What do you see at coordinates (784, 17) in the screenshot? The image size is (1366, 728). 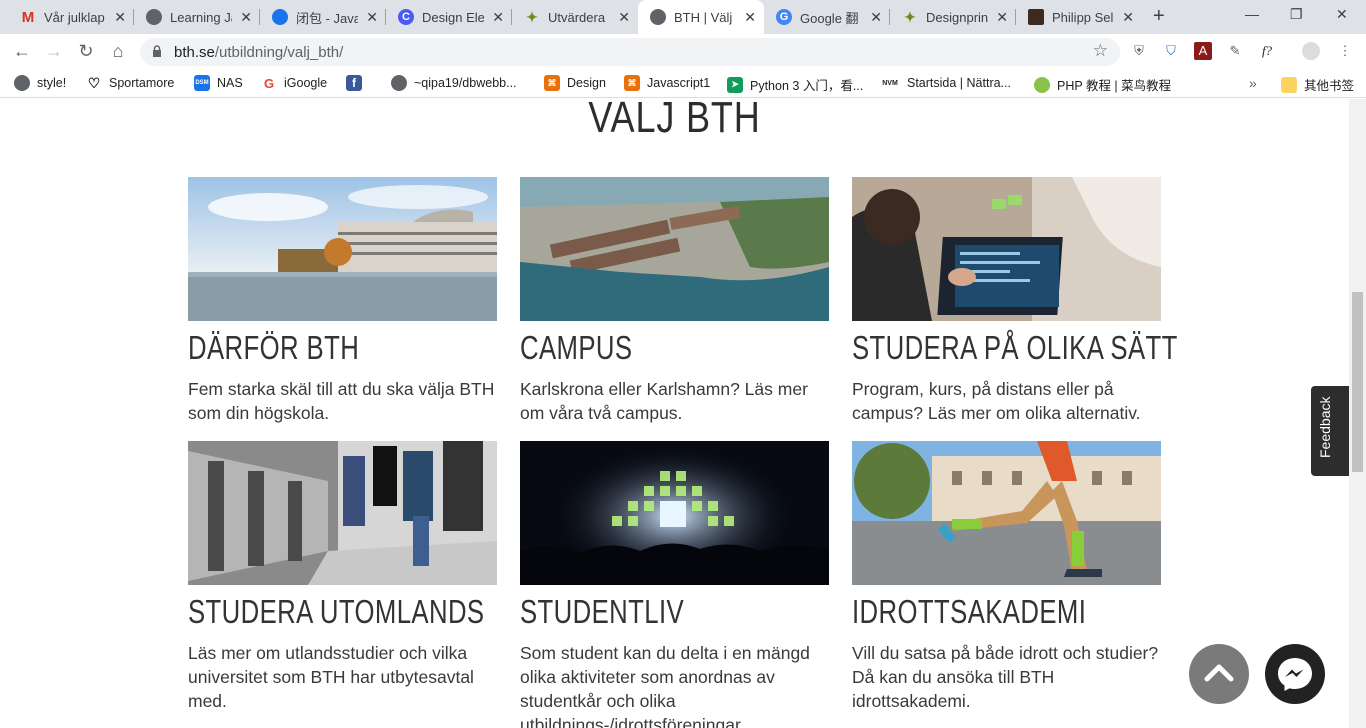 I see `google-translate-icon: G` at bounding box center [784, 17].